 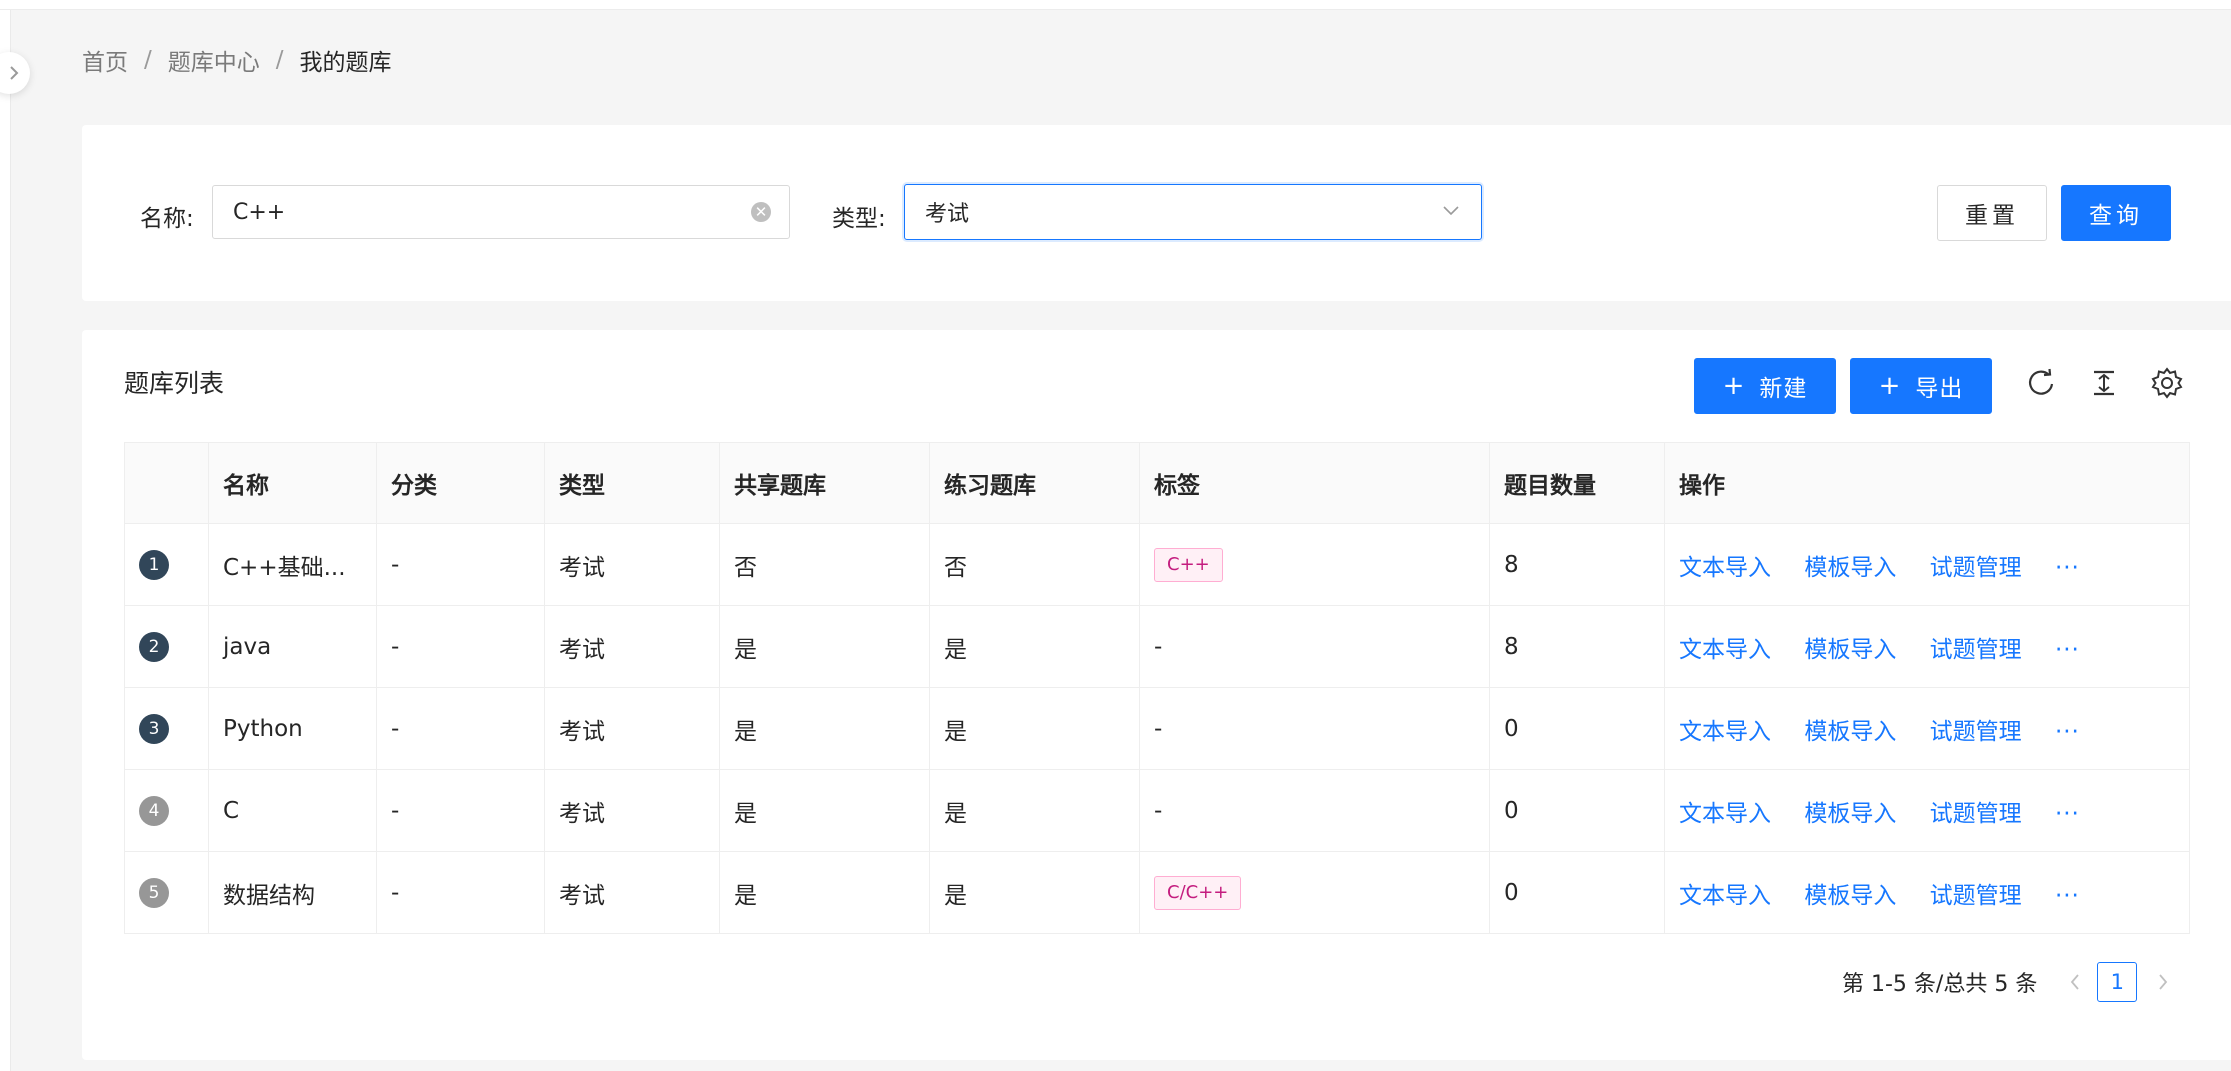 What do you see at coordinates (292, 892) in the screenshot?
I see `row-name: 数据结构` at bounding box center [292, 892].